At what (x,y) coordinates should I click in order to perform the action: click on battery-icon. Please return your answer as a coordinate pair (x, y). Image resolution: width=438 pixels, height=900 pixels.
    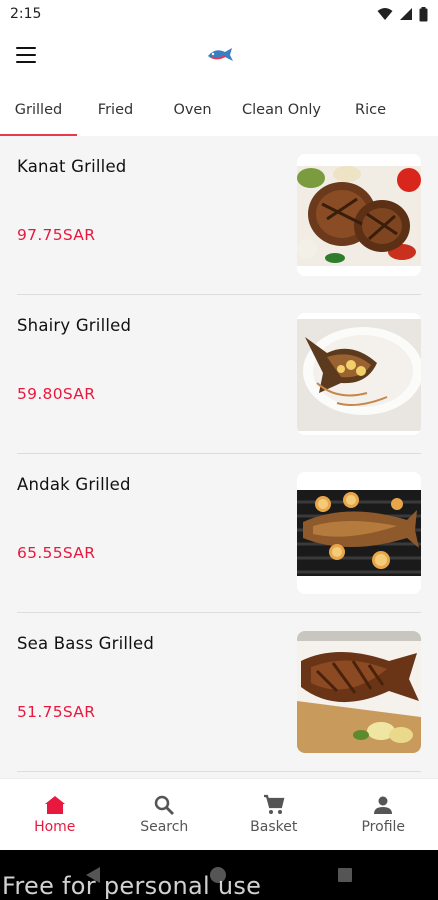
    Looking at the image, I should click on (423, 13).